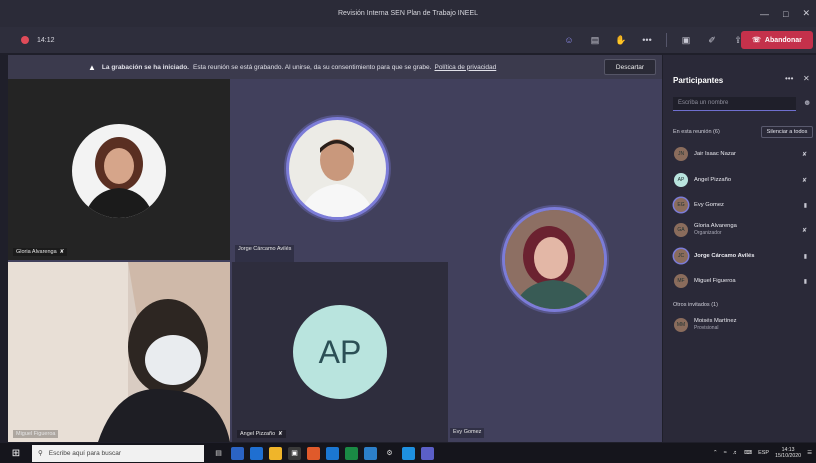 The image size is (816, 463). I want to click on participant-name-block: Moisés Martínez Provisional, so click(715, 324).